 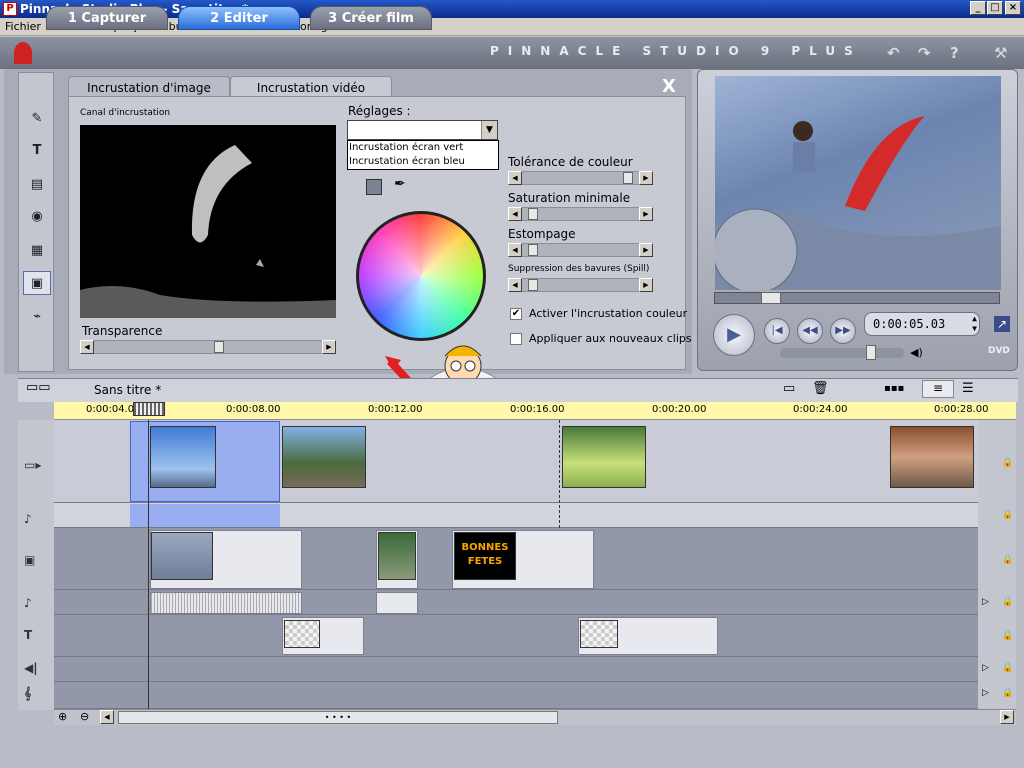 What do you see at coordinates (485, 556) in the screenshot?
I see `bonnes-fetes-thumbnail: BONNES FETES` at bounding box center [485, 556].